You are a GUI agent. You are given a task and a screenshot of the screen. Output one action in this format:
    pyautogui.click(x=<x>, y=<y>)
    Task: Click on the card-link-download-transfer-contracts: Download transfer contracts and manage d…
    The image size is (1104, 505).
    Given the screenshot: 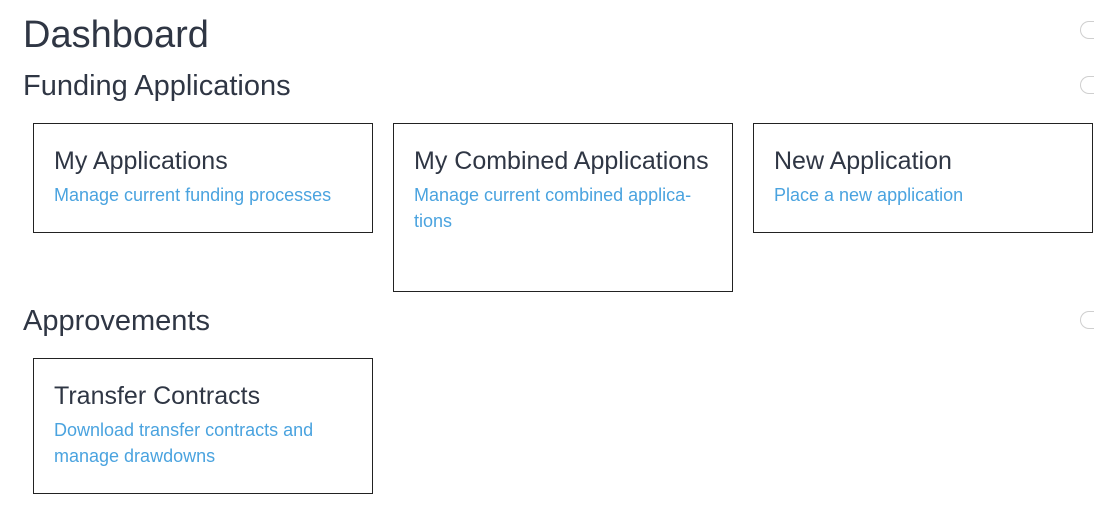 What is the action you would take?
    pyautogui.click(x=203, y=443)
    